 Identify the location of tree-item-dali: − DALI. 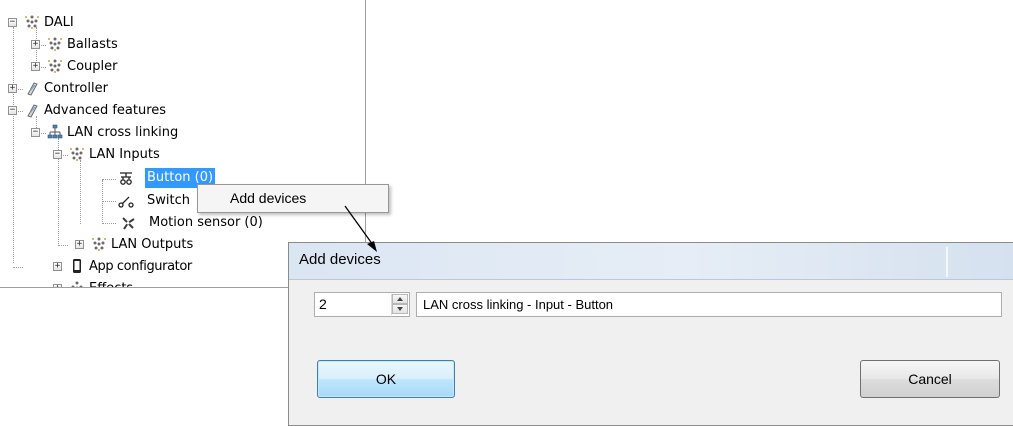
(100, 23).